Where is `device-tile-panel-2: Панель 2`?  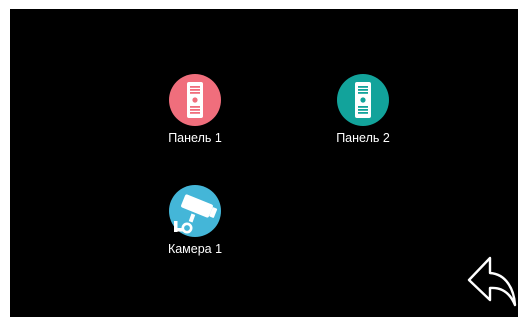 device-tile-panel-2: Панель 2 is located at coordinates (363, 109).